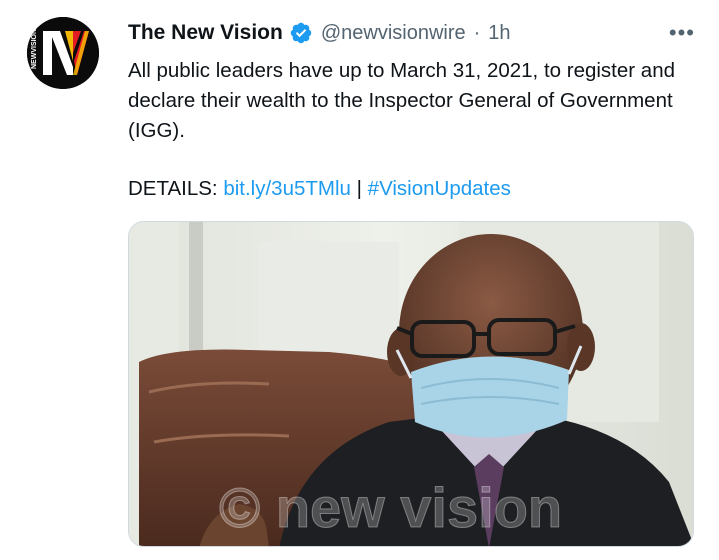 This screenshot has height=560, width=719. Describe the element at coordinates (287, 188) in the screenshot. I see `short-link: bit.ly/3u5TMlu` at that location.